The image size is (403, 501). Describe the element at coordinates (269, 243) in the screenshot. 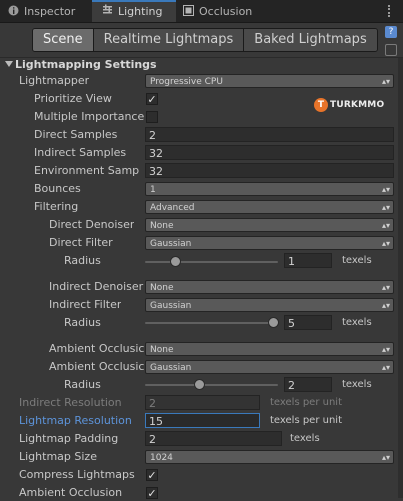

I see `direct-filter-dropdown: Gaussian ▴▾` at that location.